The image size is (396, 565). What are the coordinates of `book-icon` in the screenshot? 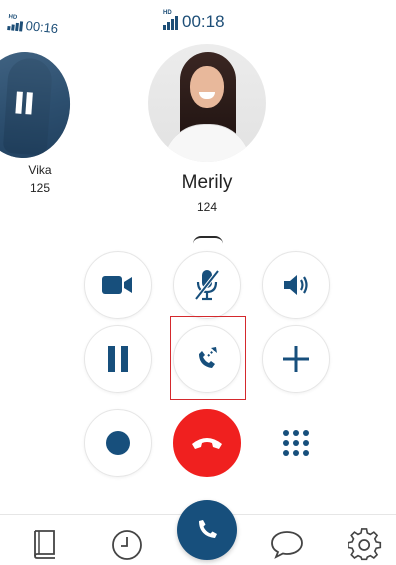 It's located at (44, 544).